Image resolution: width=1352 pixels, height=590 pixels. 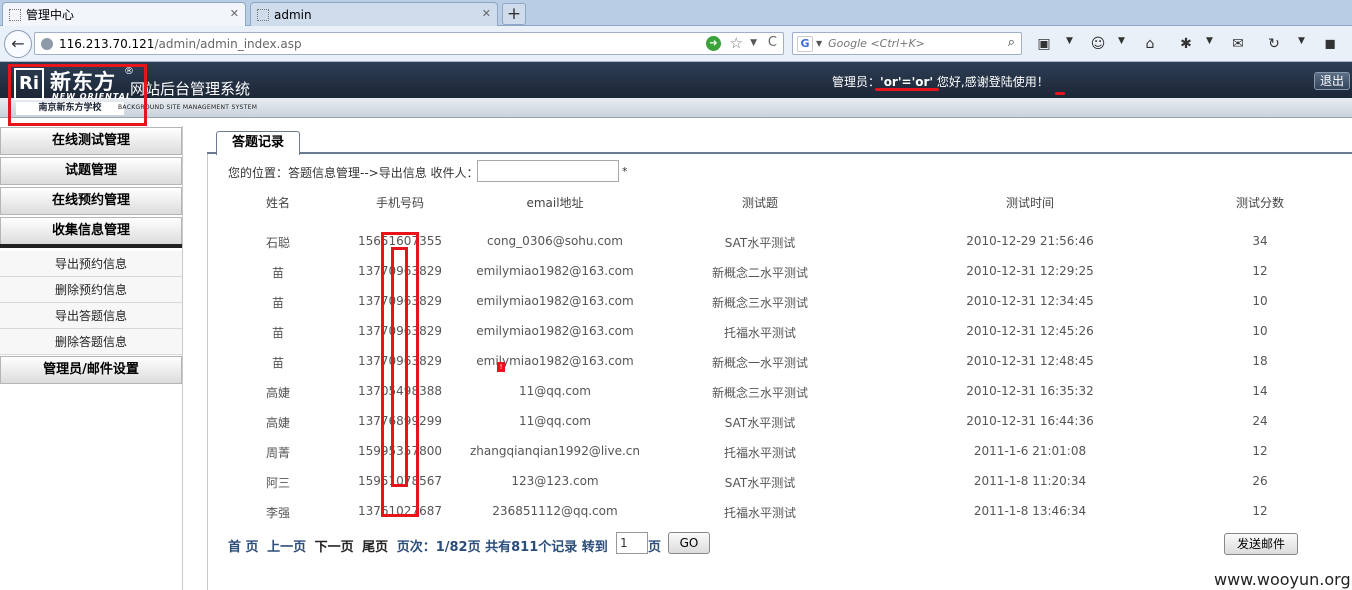 What do you see at coordinates (124, 14) in the screenshot?
I see `browser-tab-active: 管理中心 ✕` at bounding box center [124, 14].